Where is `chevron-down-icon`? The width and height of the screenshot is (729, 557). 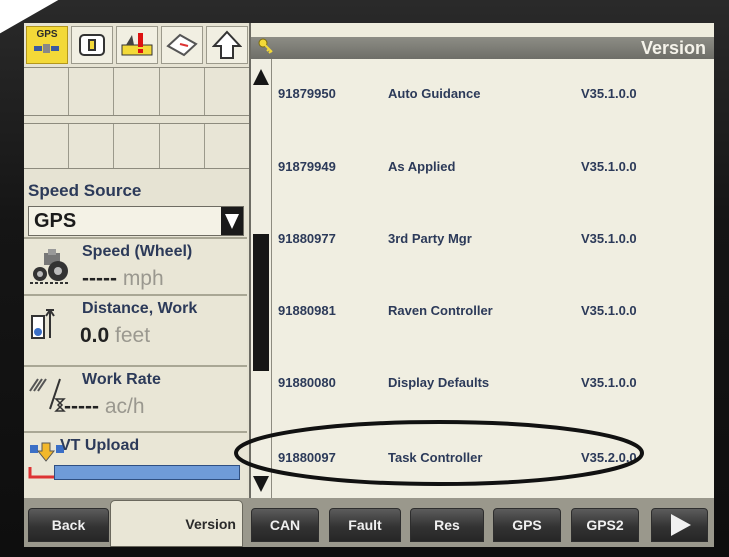
chevron-down-icon is located at coordinates (232, 221).